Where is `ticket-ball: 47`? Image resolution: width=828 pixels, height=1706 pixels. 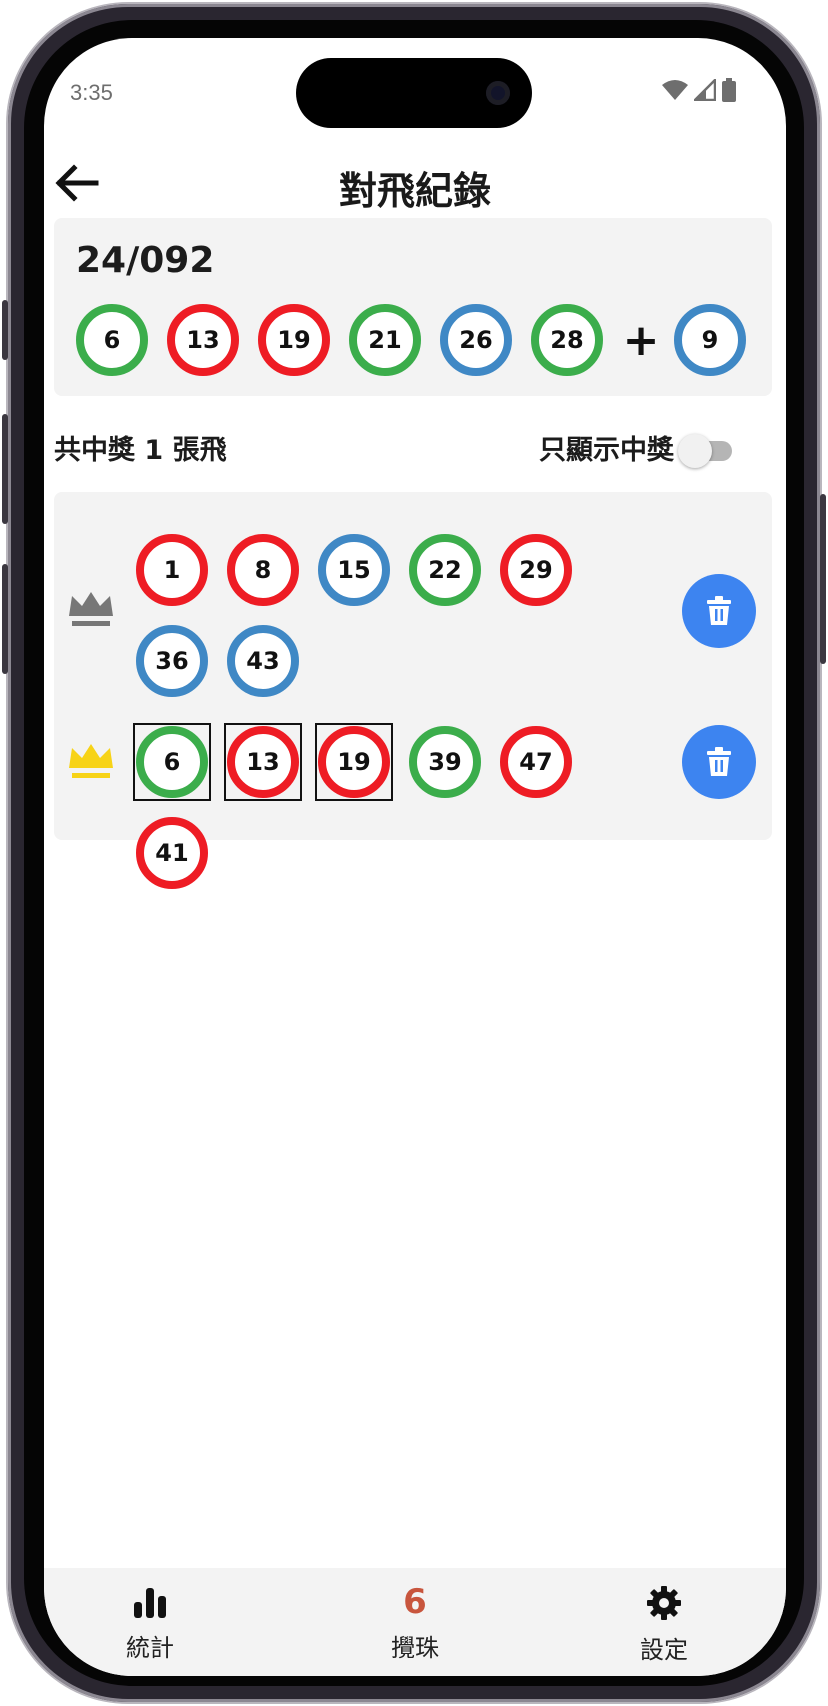
ticket-ball: 47 is located at coordinates (536, 762).